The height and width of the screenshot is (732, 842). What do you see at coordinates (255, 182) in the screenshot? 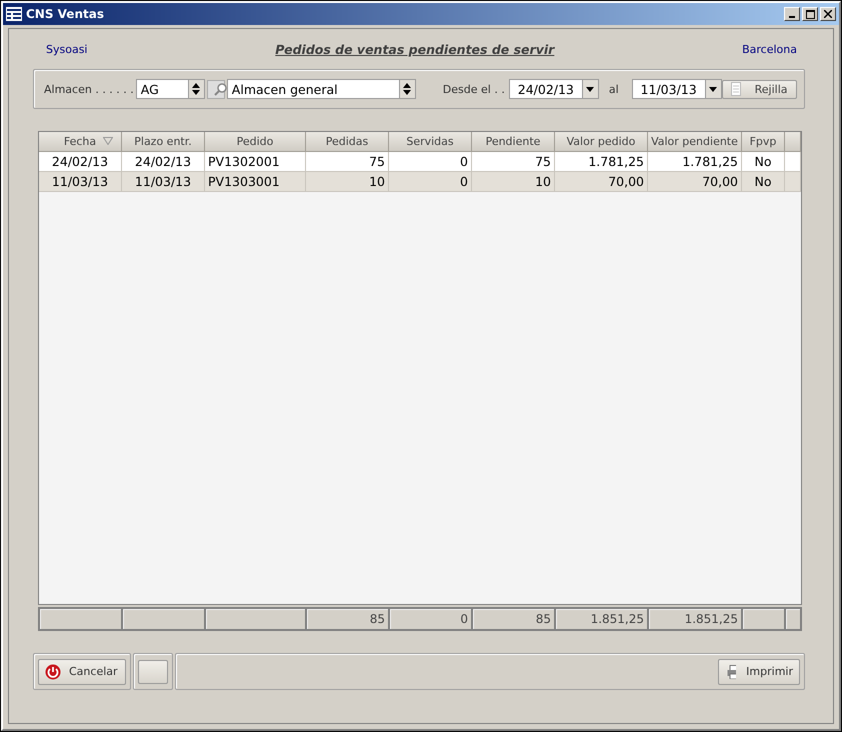
I see `table-cell: PV1303001` at bounding box center [255, 182].